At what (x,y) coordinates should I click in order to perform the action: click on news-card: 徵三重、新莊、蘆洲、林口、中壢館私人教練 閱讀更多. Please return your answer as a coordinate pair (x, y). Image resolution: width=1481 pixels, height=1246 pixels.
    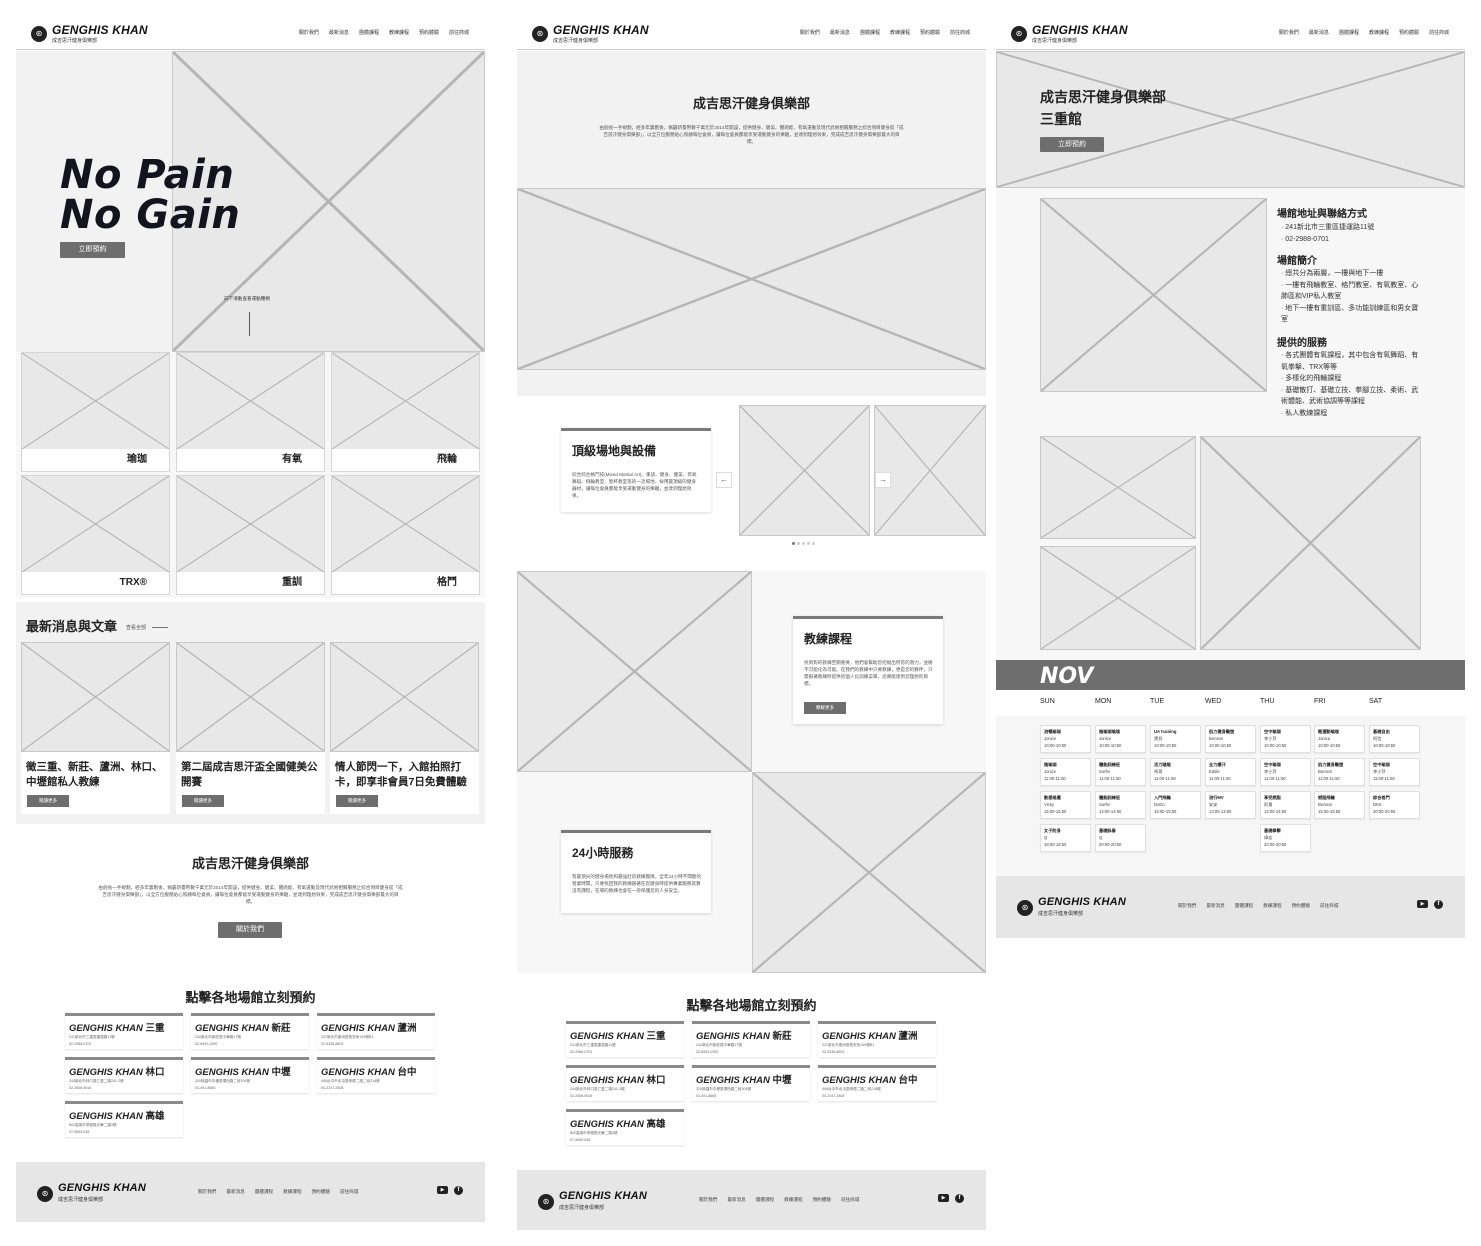
    Looking at the image, I should click on (95, 728).